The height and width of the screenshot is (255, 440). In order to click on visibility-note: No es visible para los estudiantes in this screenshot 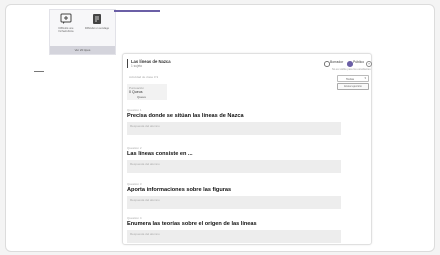, I will do `click(351, 69)`.